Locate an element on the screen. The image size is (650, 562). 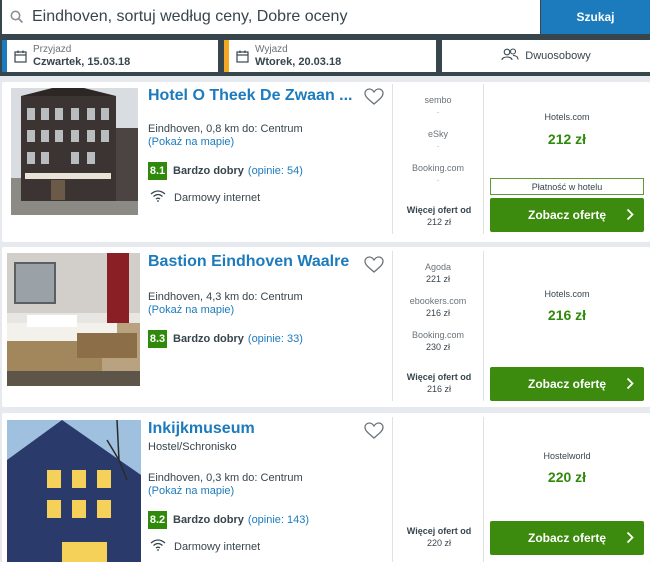
hotel-location: Eindhoven, 0,8 km do: Centrum is located at coordinates (225, 129).